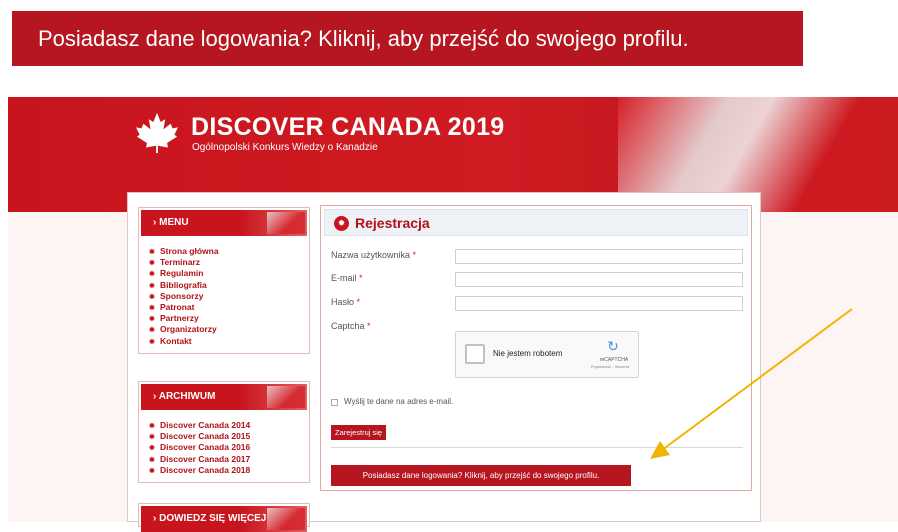 This screenshot has height=532, width=898. What do you see at coordinates (334, 402) in the screenshot?
I see `send-copy-checkbox` at bounding box center [334, 402].